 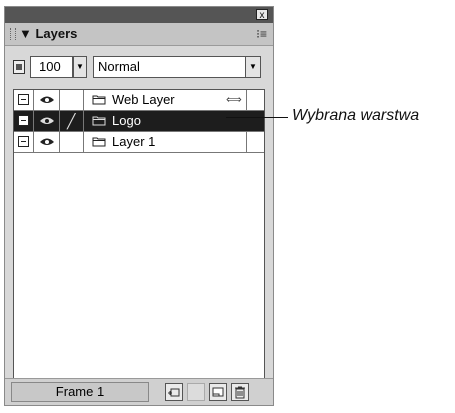 What do you see at coordinates (143, 99) in the screenshot?
I see `layer-name: Web Layer` at bounding box center [143, 99].